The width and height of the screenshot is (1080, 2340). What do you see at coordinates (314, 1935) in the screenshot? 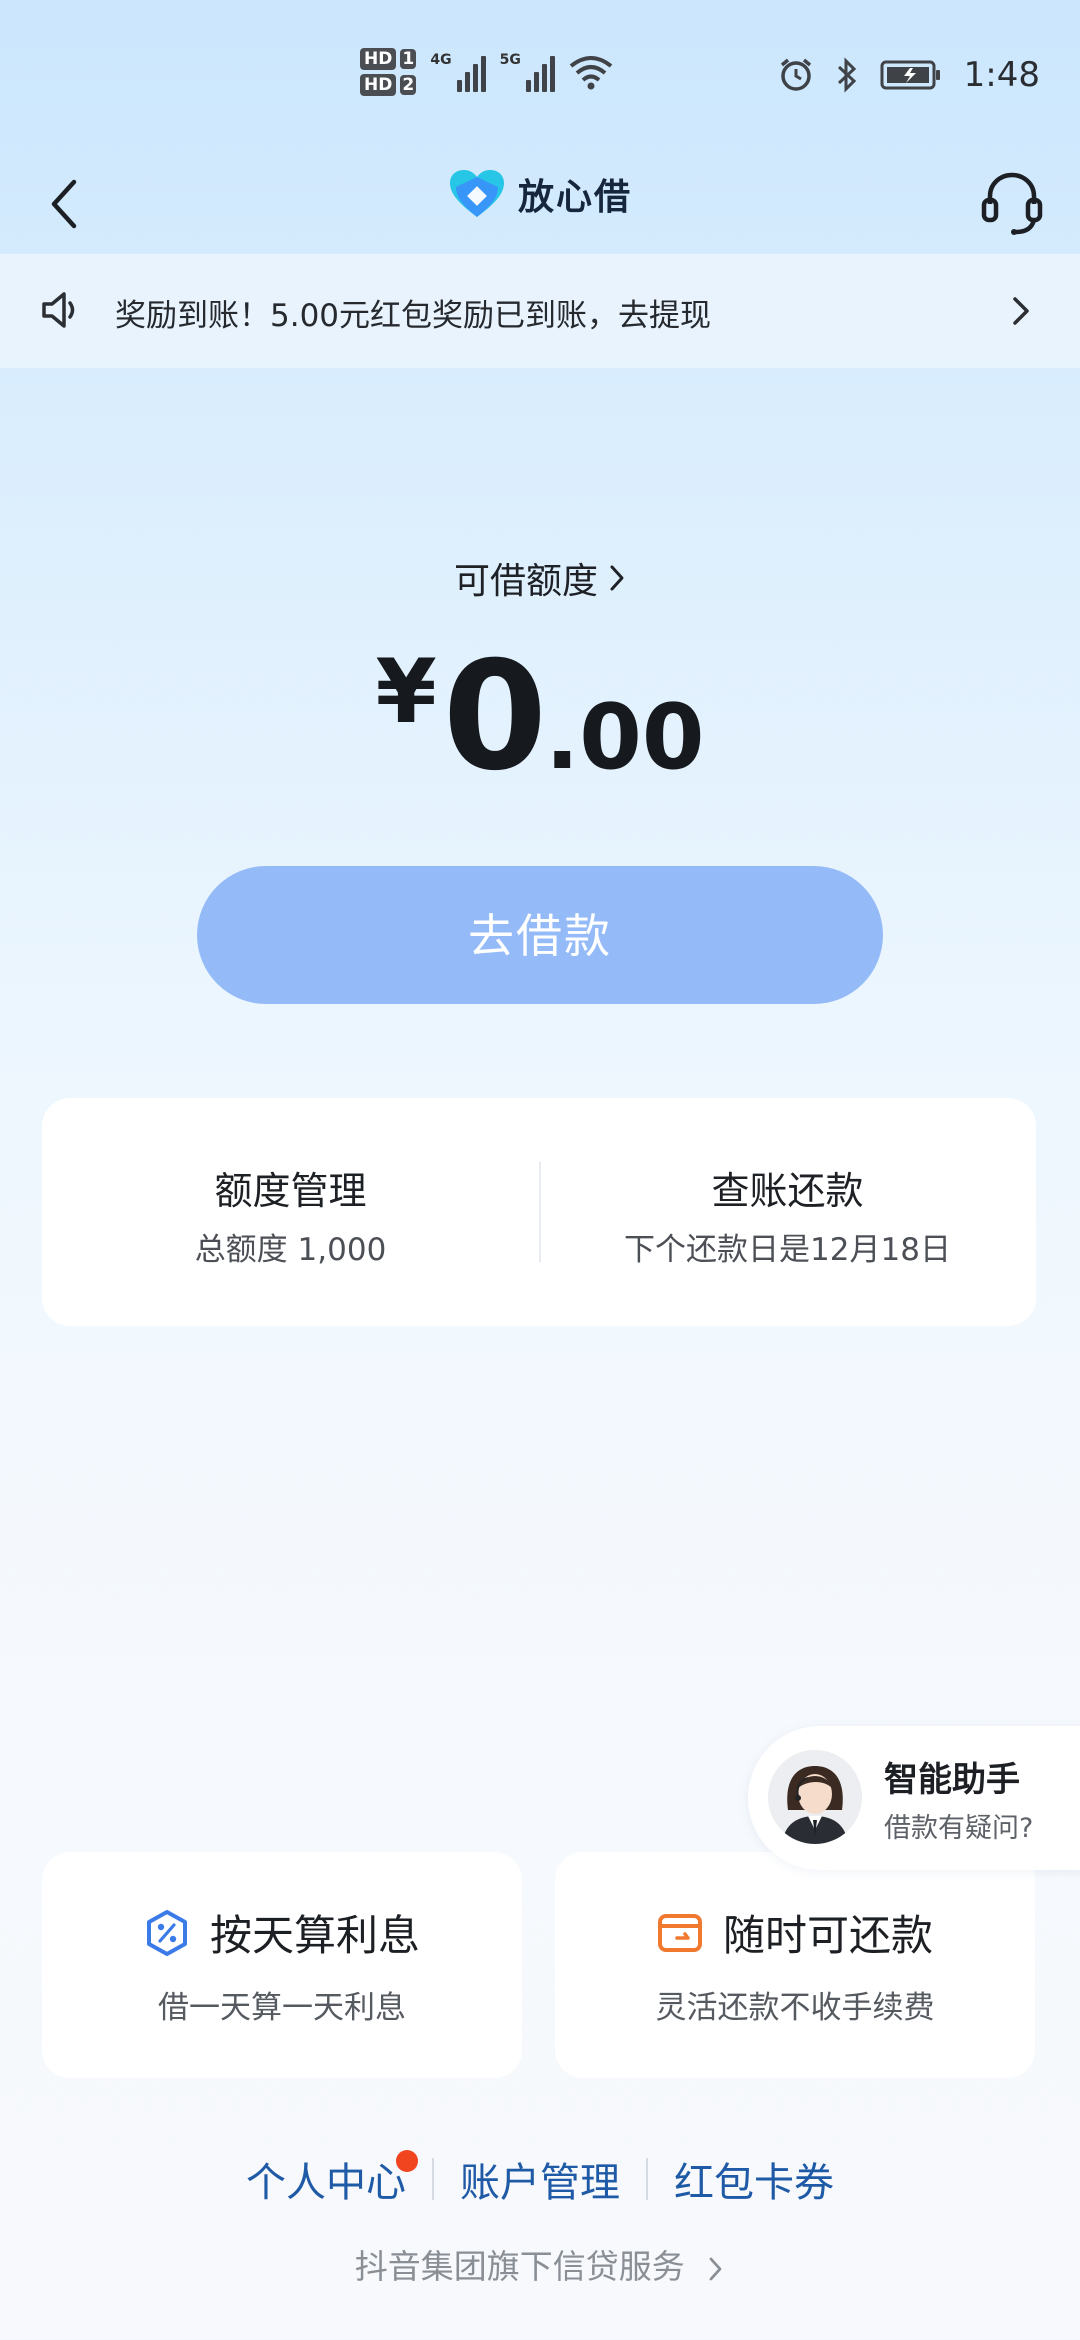
I see `feature-title: 按天算利息` at bounding box center [314, 1935].